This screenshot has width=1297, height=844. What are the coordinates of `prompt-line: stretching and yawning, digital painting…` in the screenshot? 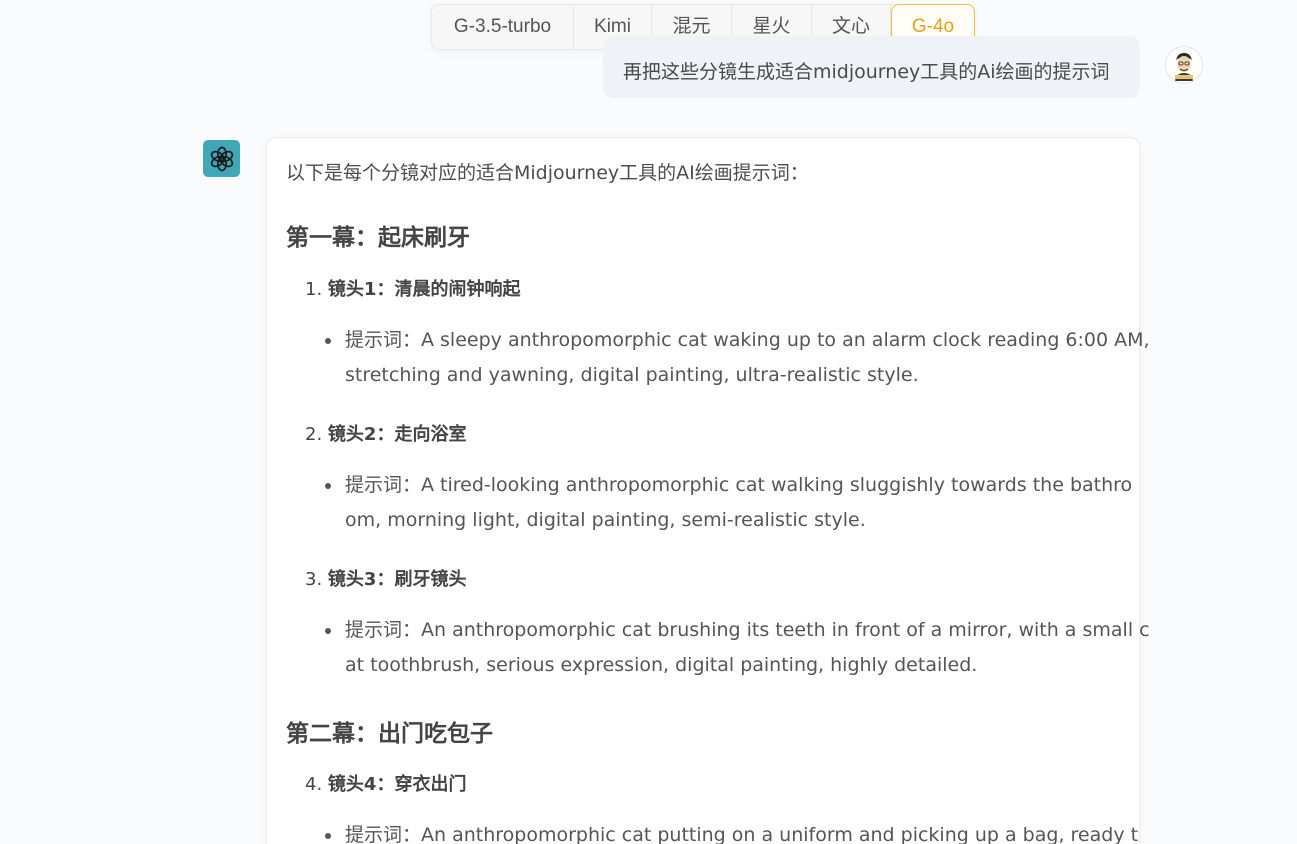 It's located at (632, 375).